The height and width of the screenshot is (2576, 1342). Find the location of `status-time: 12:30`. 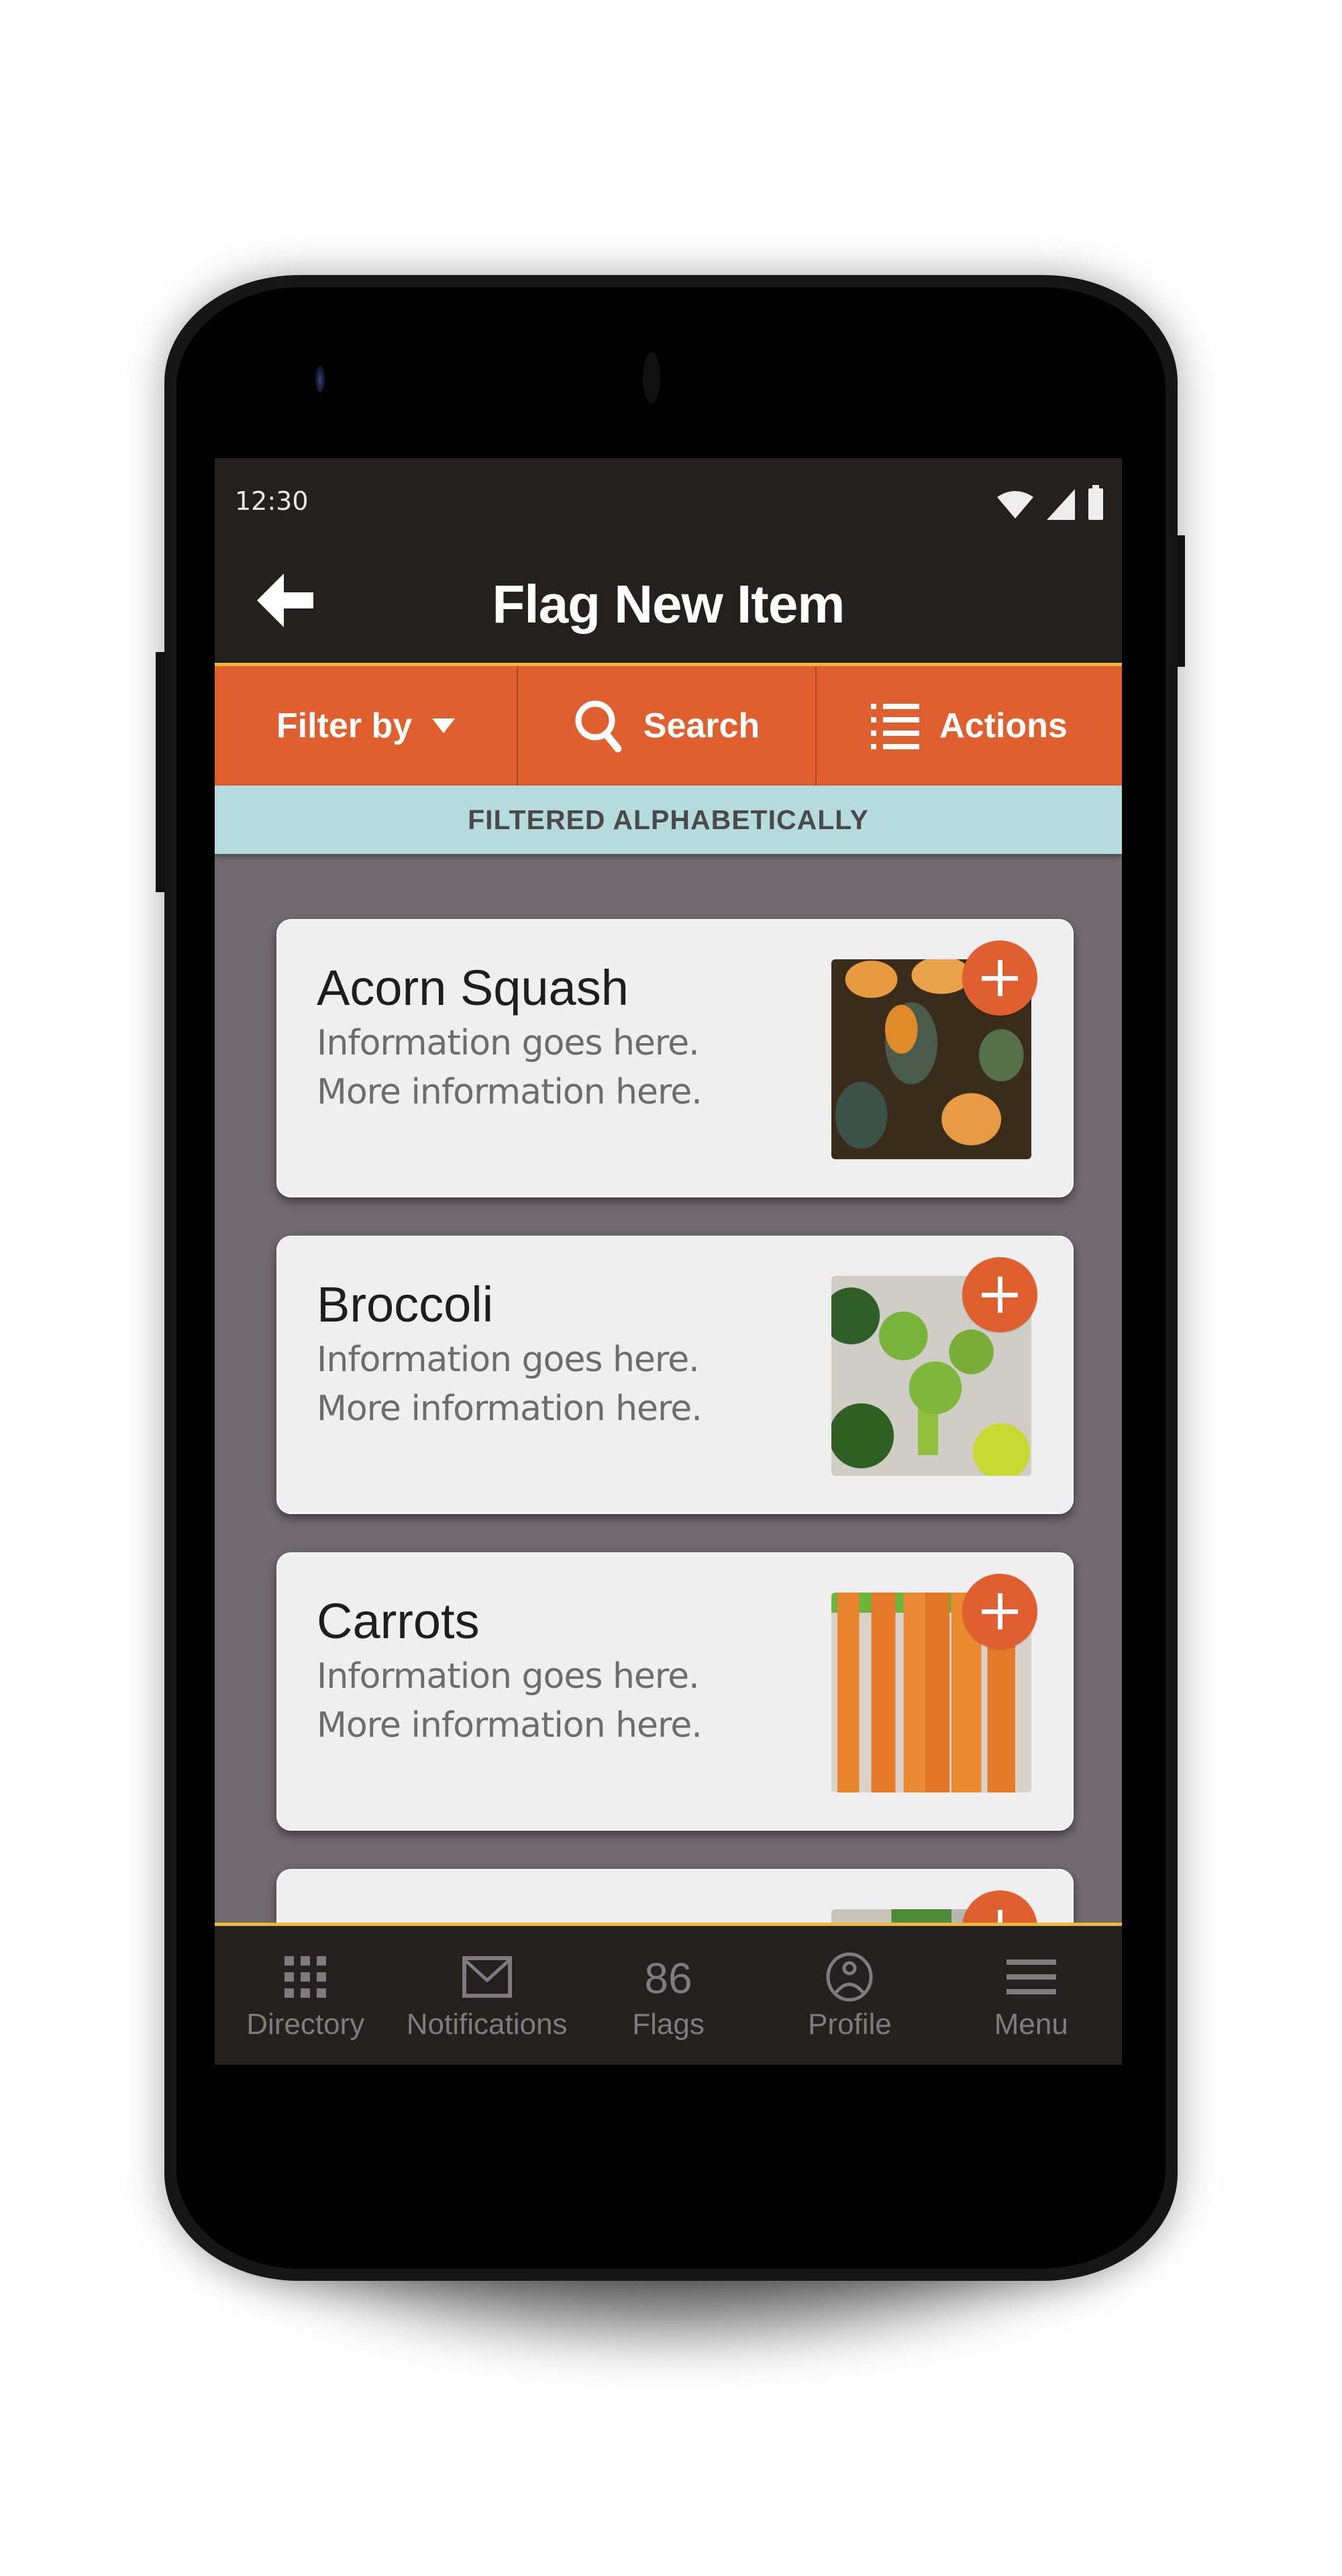

status-time: 12:30 is located at coordinates (272, 501).